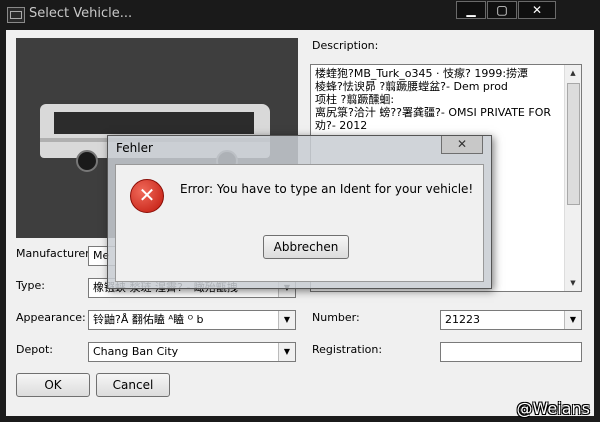 The image size is (600, 422). What do you see at coordinates (462, 145) in the screenshot?
I see `error-dialog-close-button: ✕` at bounding box center [462, 145].